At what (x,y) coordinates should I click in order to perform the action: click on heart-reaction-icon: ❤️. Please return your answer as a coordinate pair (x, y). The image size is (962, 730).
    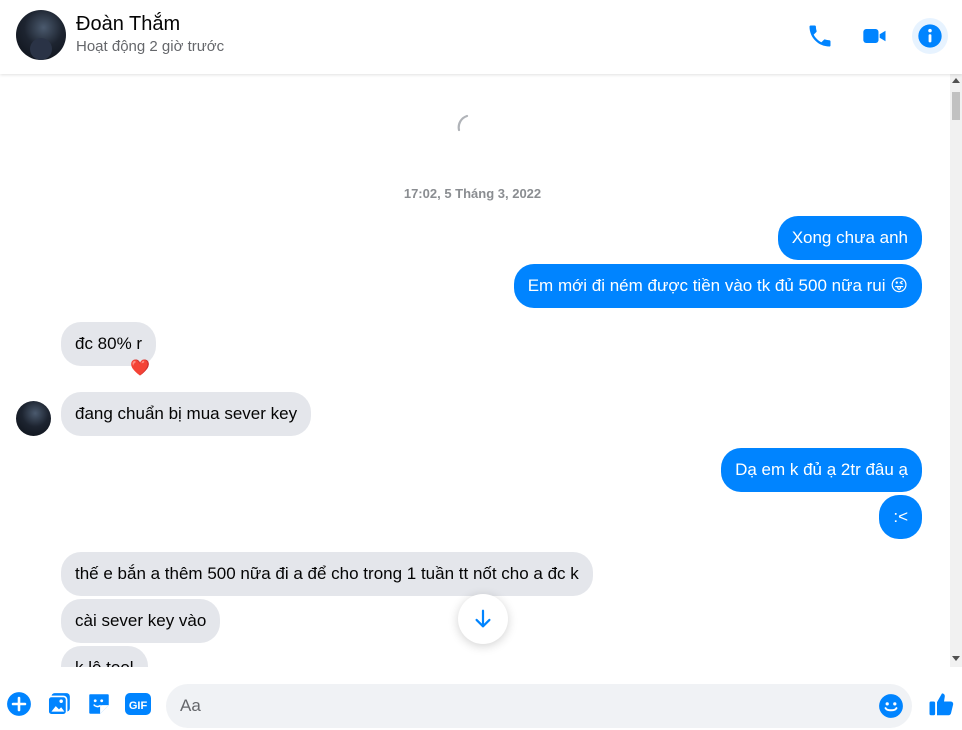
    Looking at the image, I should click on (140, 368).